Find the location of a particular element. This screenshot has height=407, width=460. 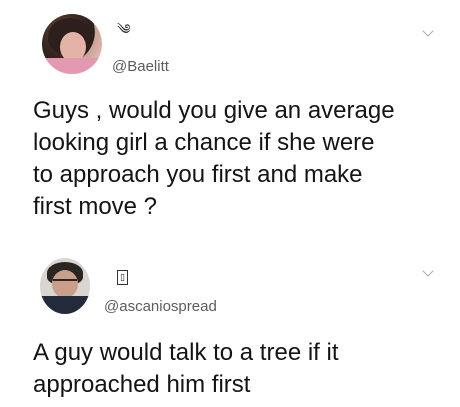

tweet-text-line: to approach you first and make is located at coordinates (198, 174).